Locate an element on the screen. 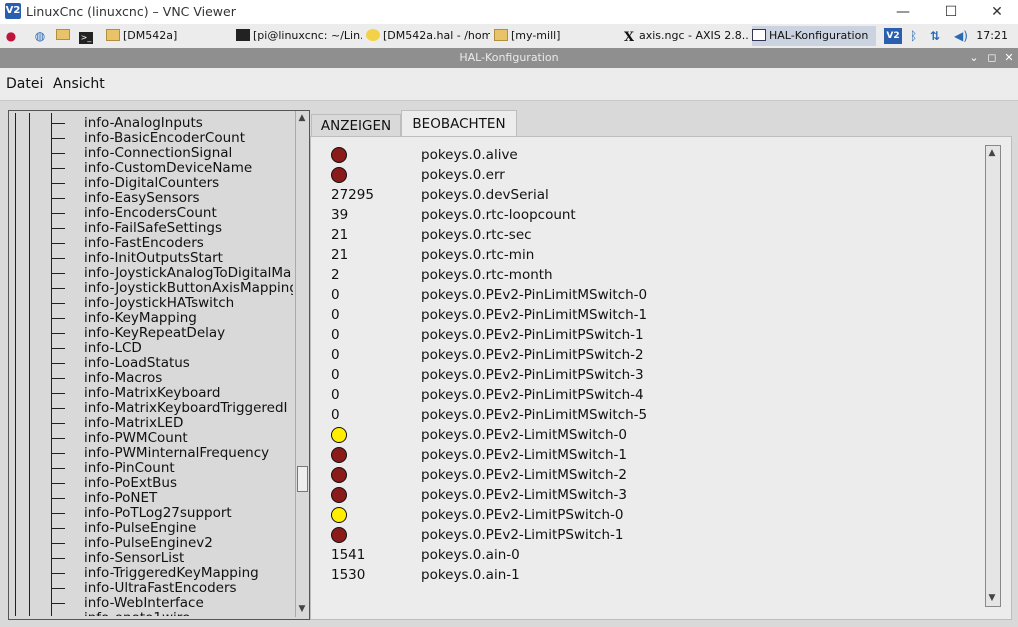 The height and width of the screenshot is (627, 1018). raspberry-menu-icon: ● is located at coordinates (11, 36).